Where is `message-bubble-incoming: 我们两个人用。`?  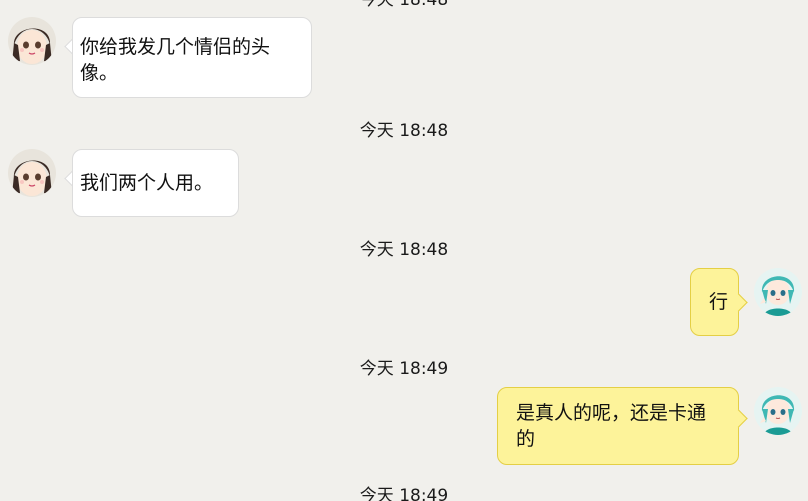
message-bubble-incoming: 我们两个人用。 is located at coordinates (155, 183).